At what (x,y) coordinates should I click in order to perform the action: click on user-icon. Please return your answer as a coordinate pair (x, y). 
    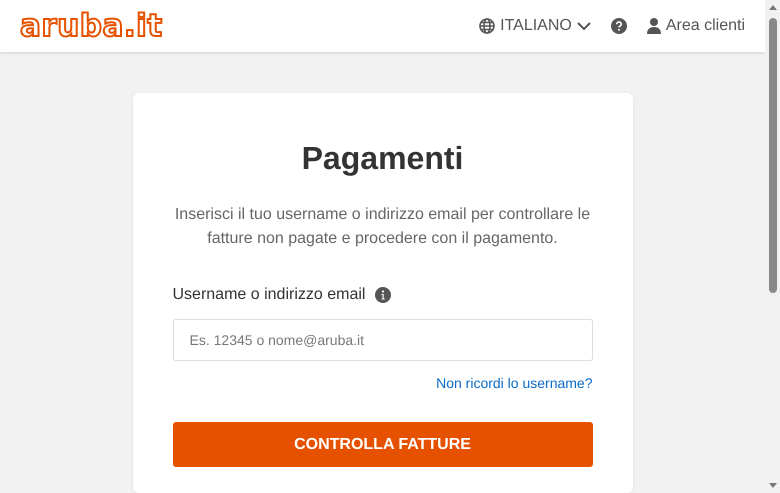
    Looking at the image, I should click on (653, 26).